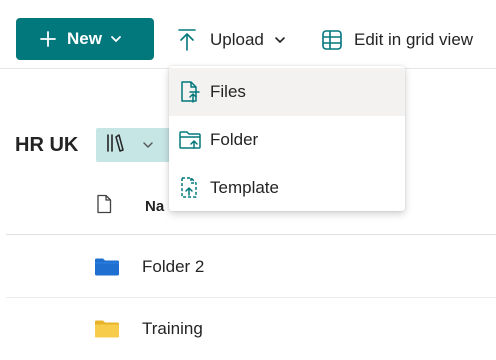 The width and height of the screenshot is (496, 360). Describe the element at coordinates (47, 145) in the screenshot. I see `library-title: HR UK` at that location.